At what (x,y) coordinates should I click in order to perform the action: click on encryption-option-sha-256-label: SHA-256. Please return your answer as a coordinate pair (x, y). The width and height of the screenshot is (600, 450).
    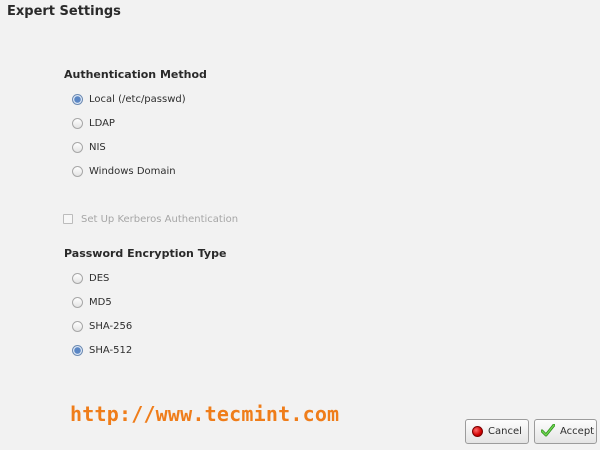
    Looking at the image, I should click on (111, 326).